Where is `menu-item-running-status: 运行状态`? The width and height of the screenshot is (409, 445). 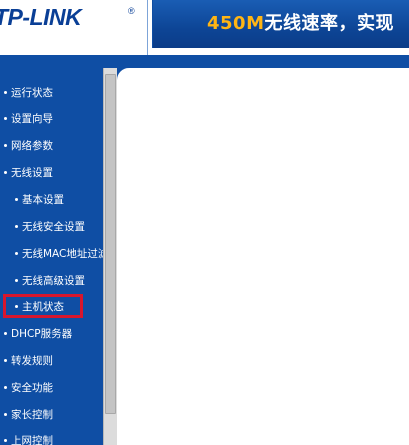
menu-item-running-status: 运行状态 is located at coordinates (26, 93).